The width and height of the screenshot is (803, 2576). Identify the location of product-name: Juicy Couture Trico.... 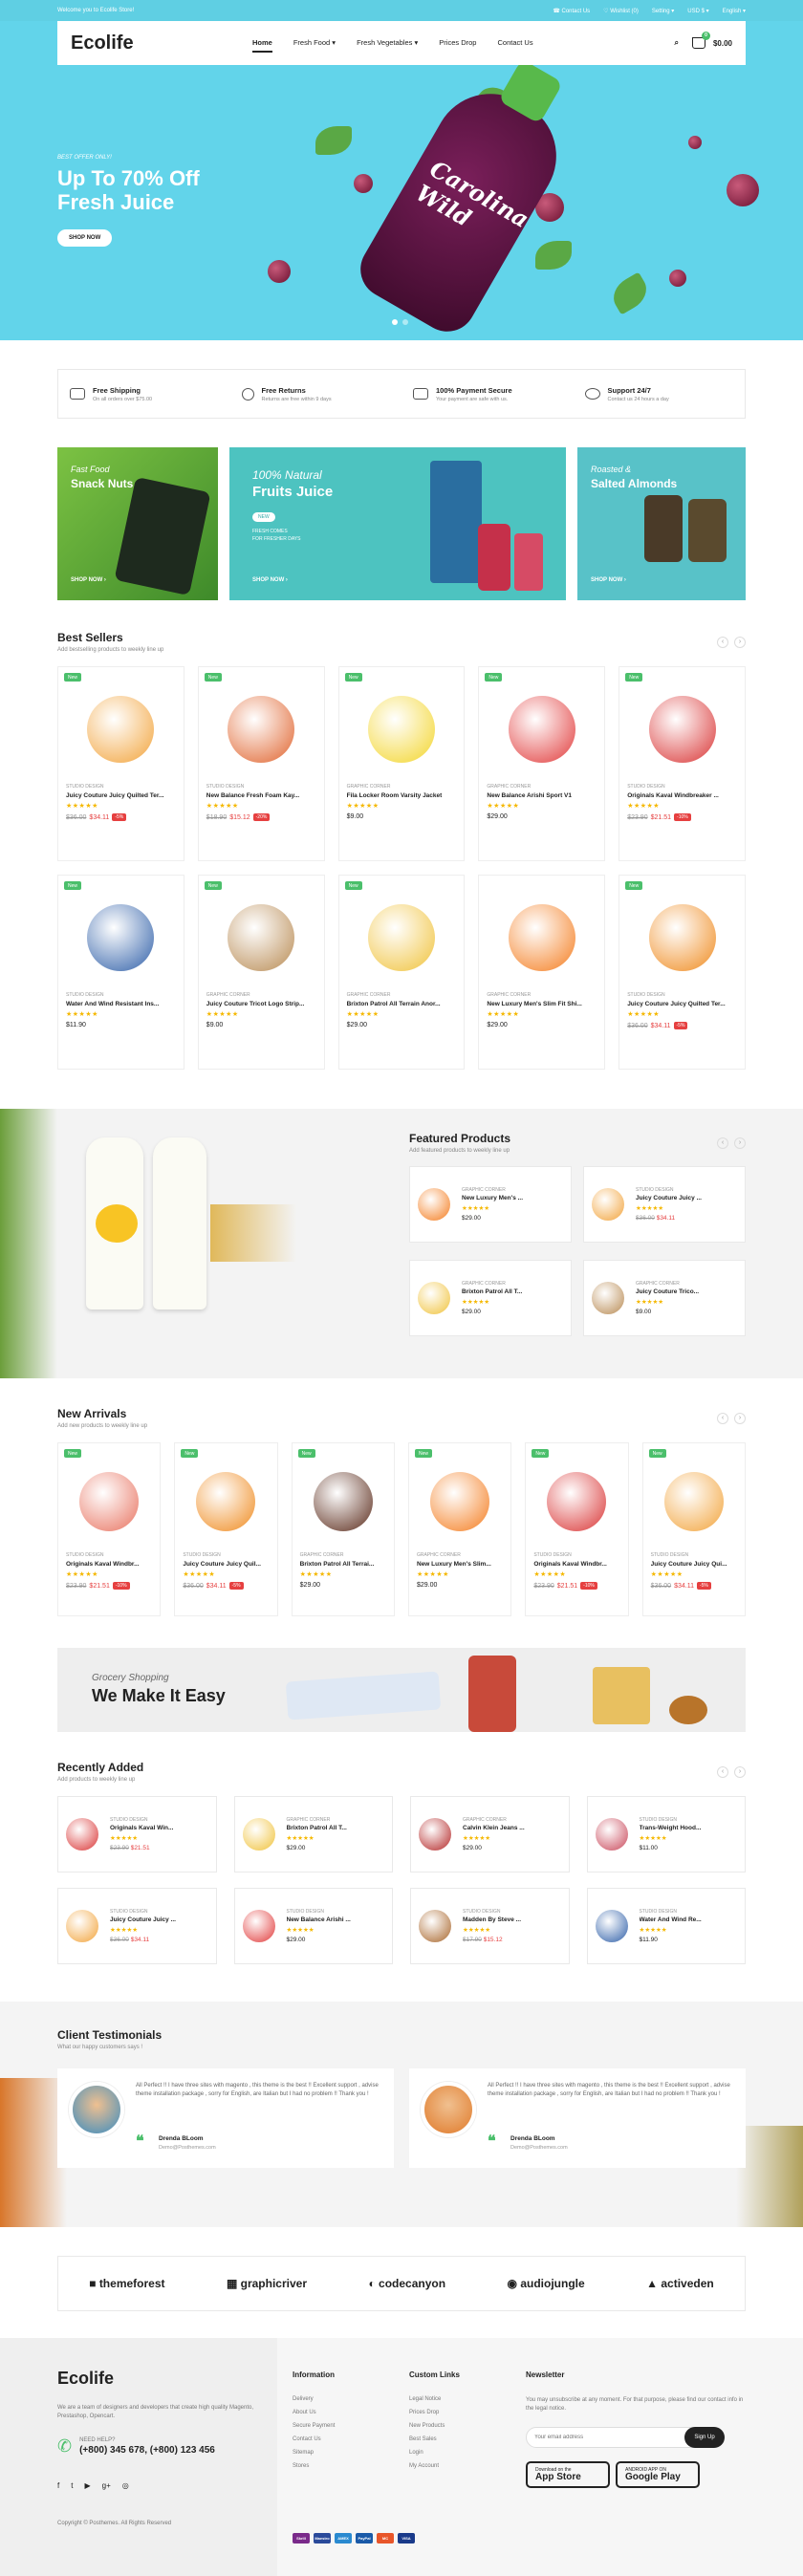
(683, 1291).